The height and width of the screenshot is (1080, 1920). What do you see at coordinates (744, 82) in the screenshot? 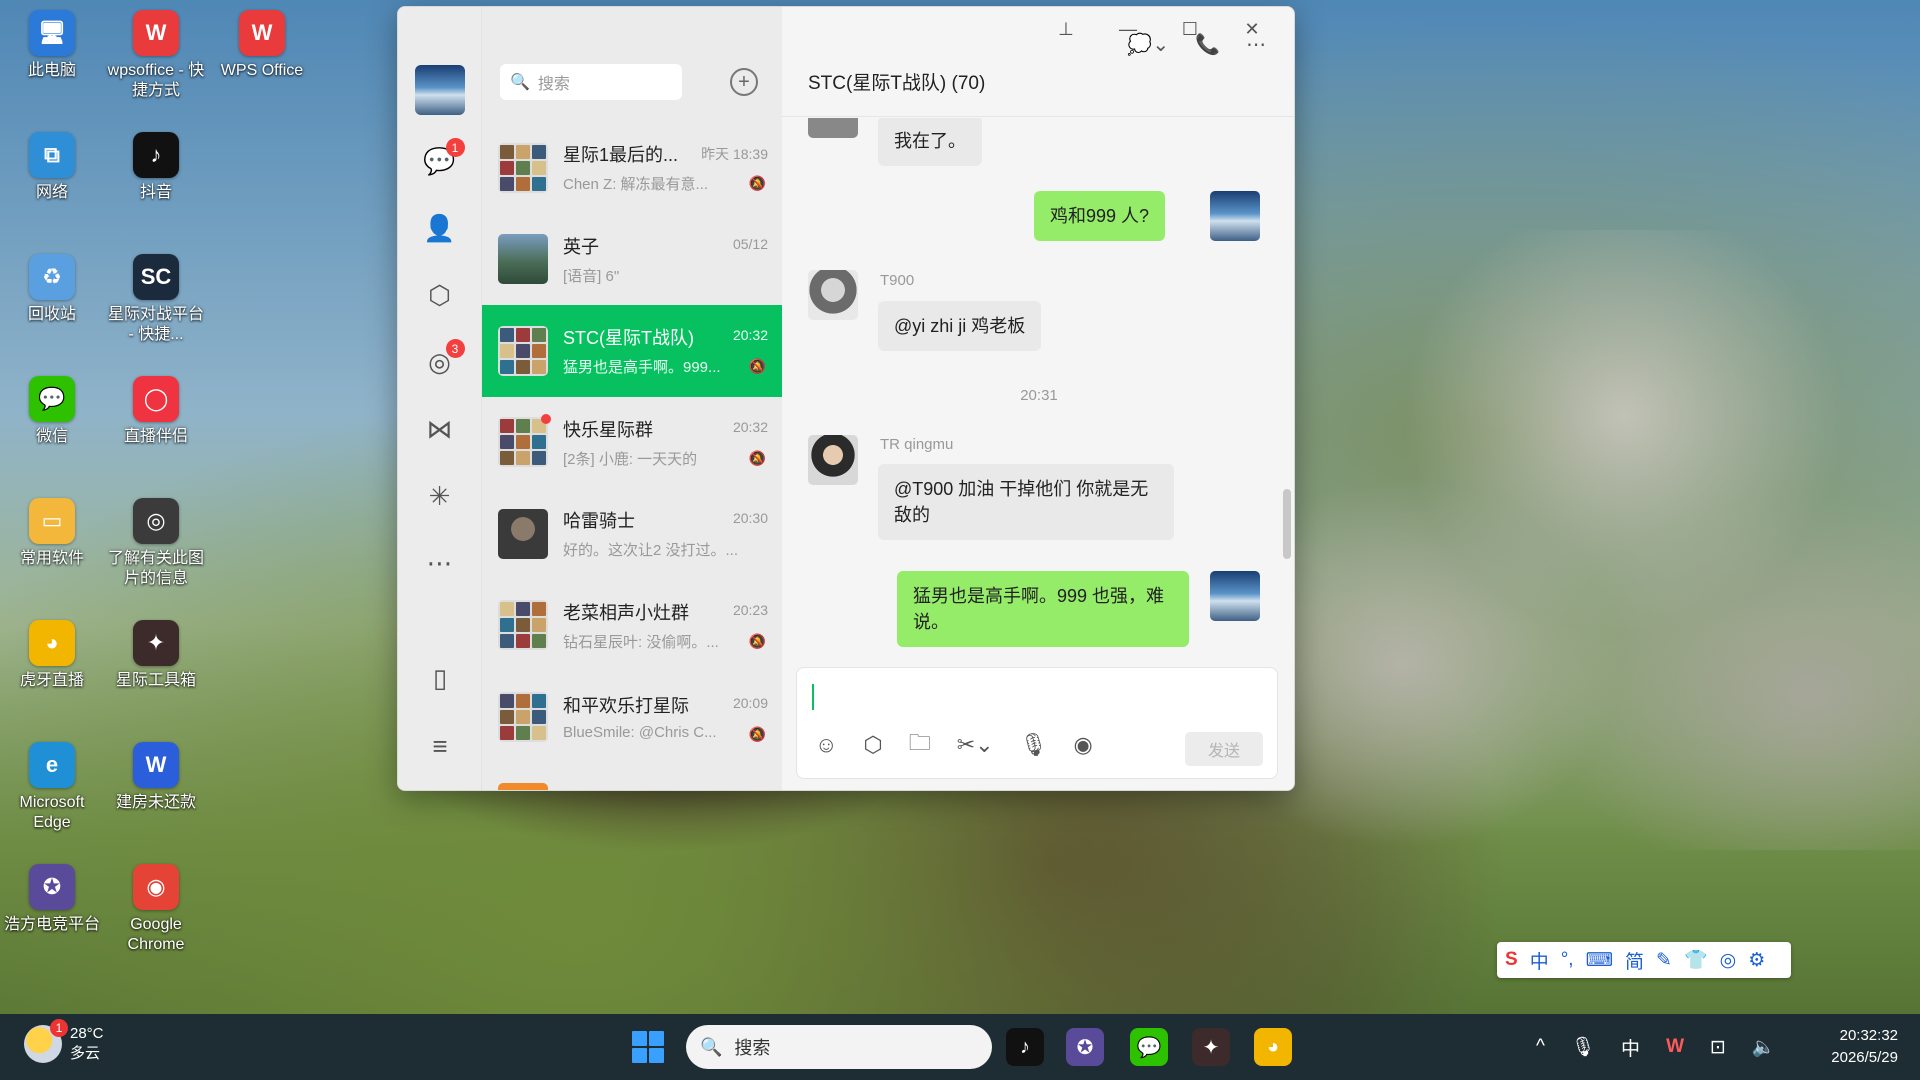
I see `add-button: +` at bounding box center [744, 82].